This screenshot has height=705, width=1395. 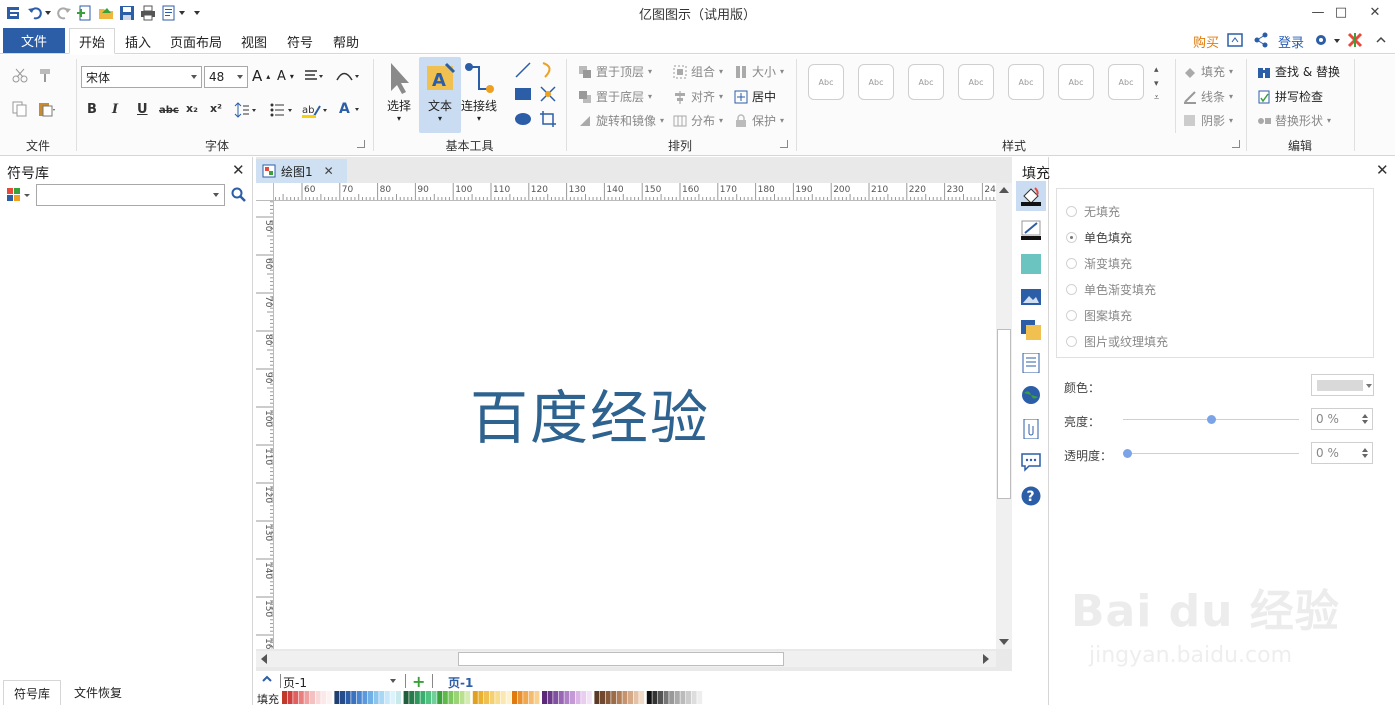 I want to click on superscript-button: x², so click(x=216, y=108).